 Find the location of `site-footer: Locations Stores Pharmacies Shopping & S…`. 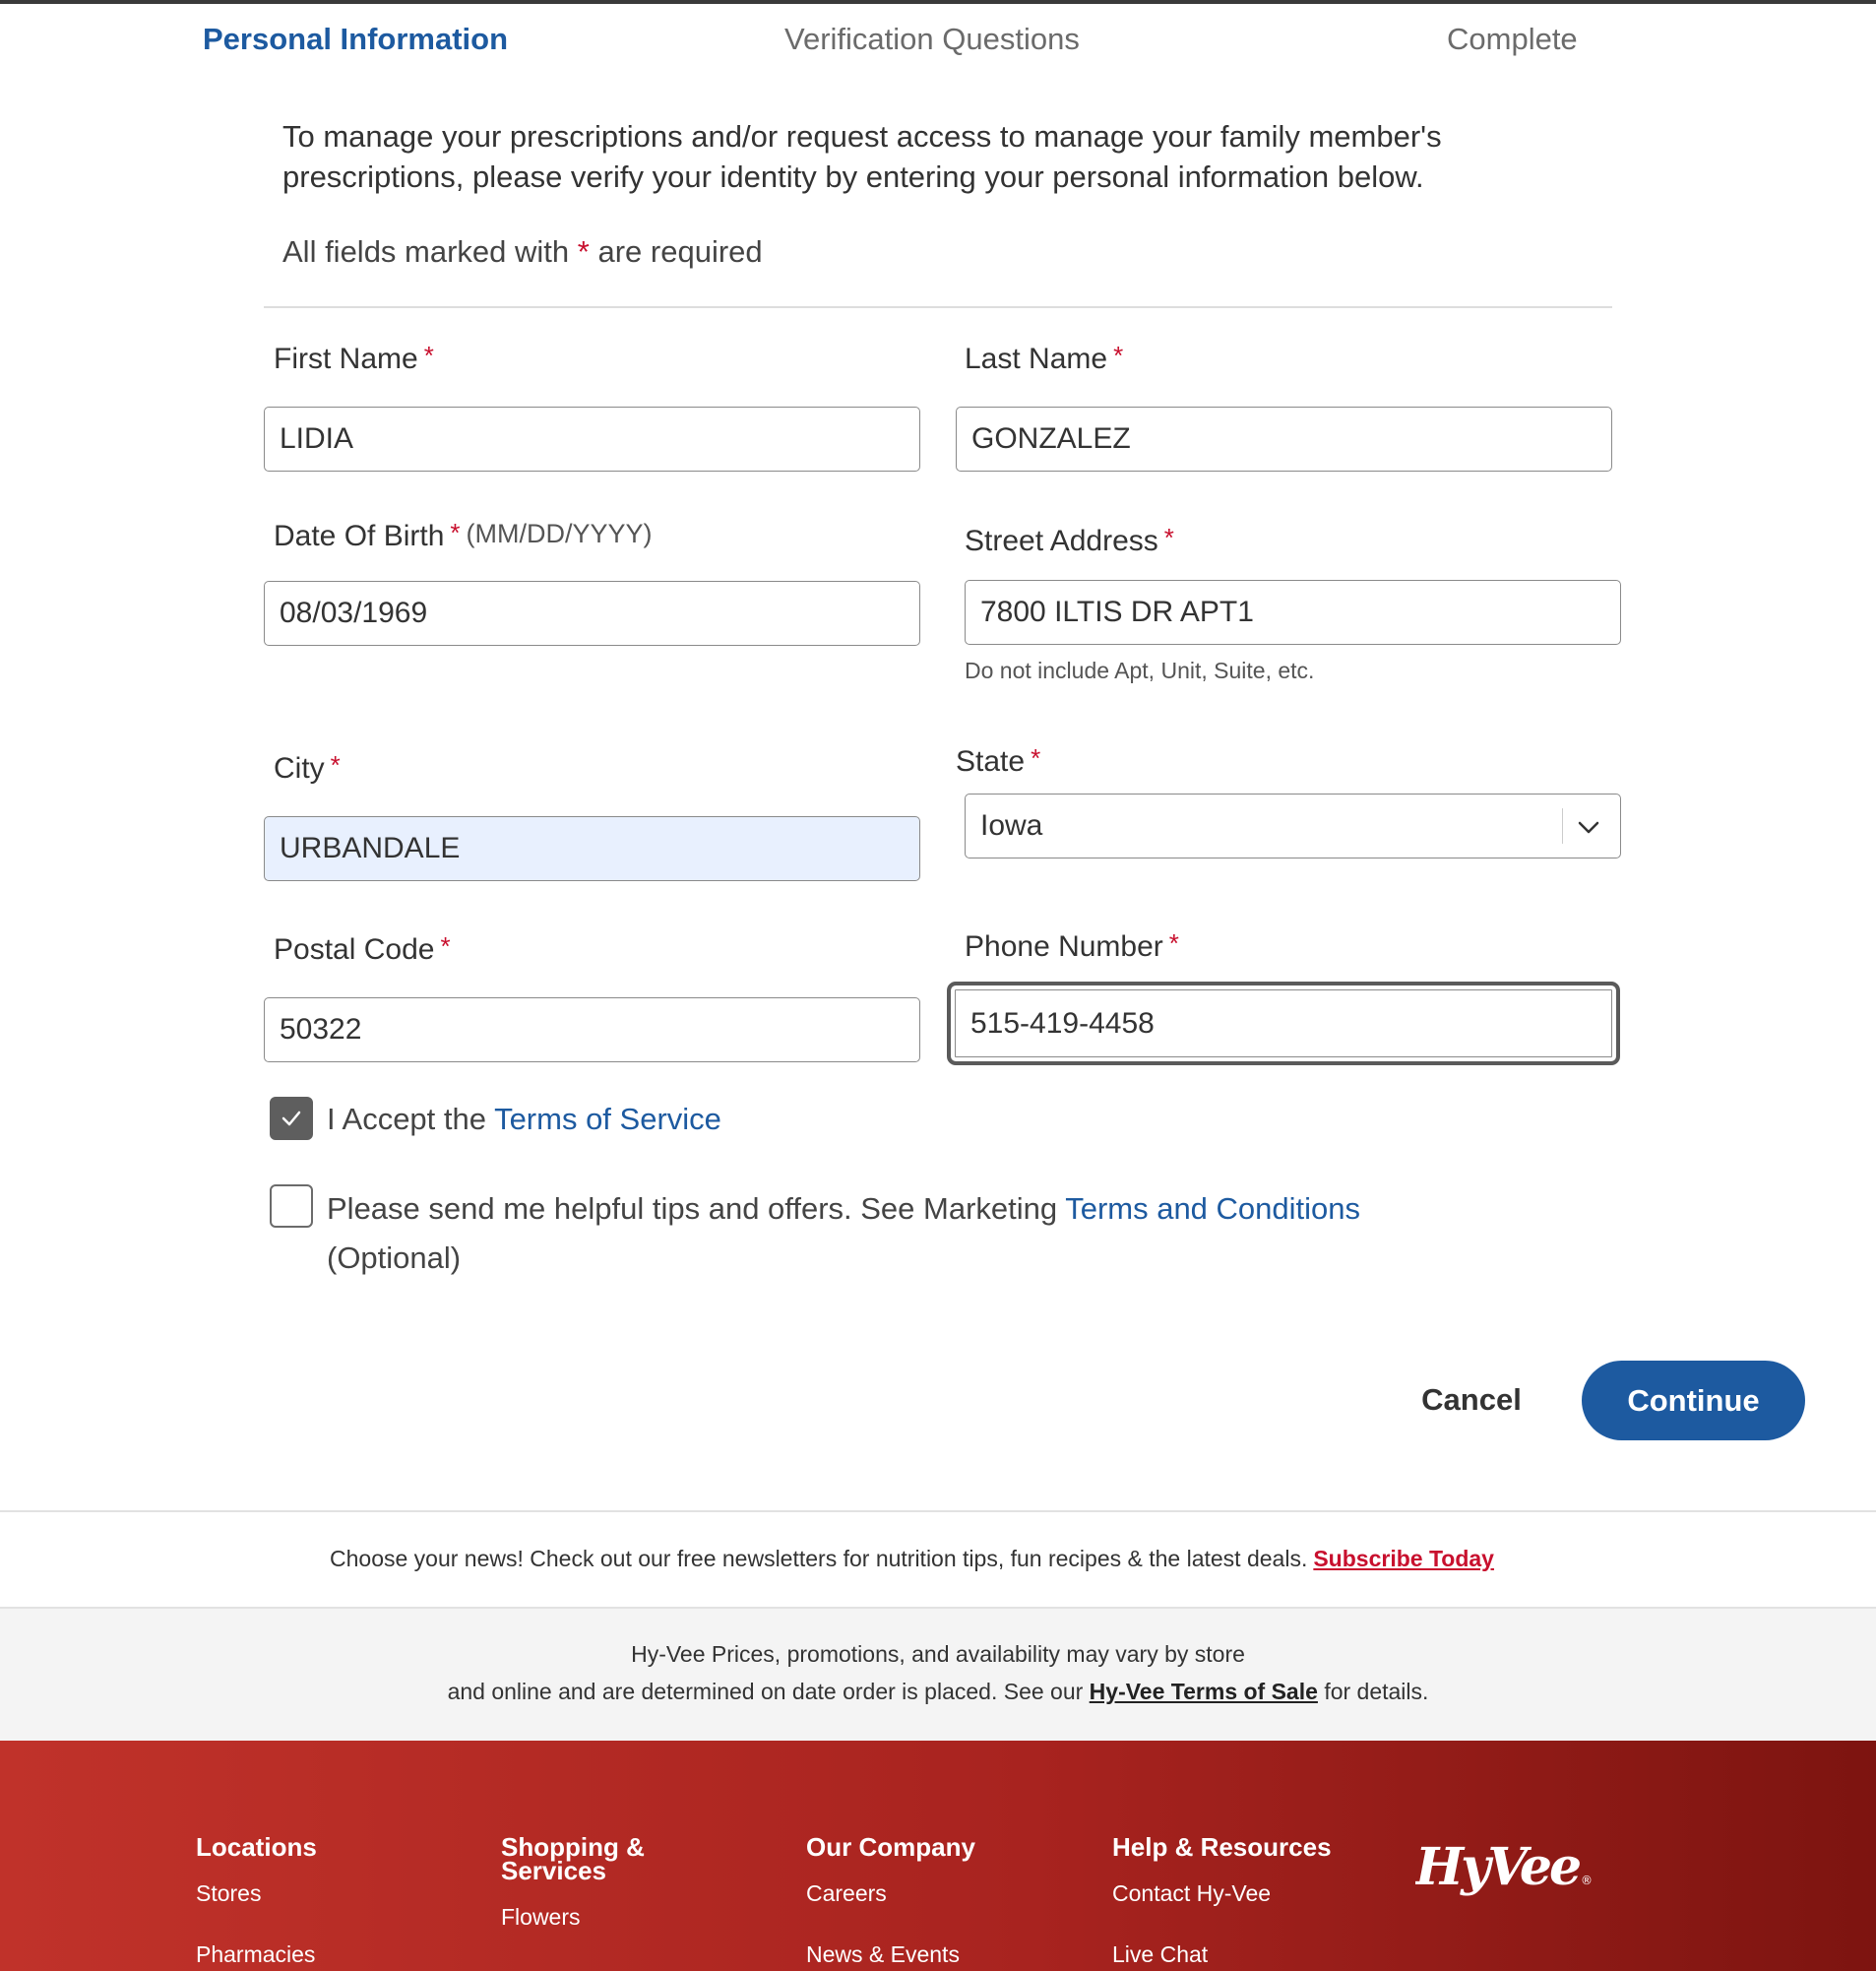

site-footer: Locations Stores Pharmacies Shopping & S… is located at coordinates (938, 1856).